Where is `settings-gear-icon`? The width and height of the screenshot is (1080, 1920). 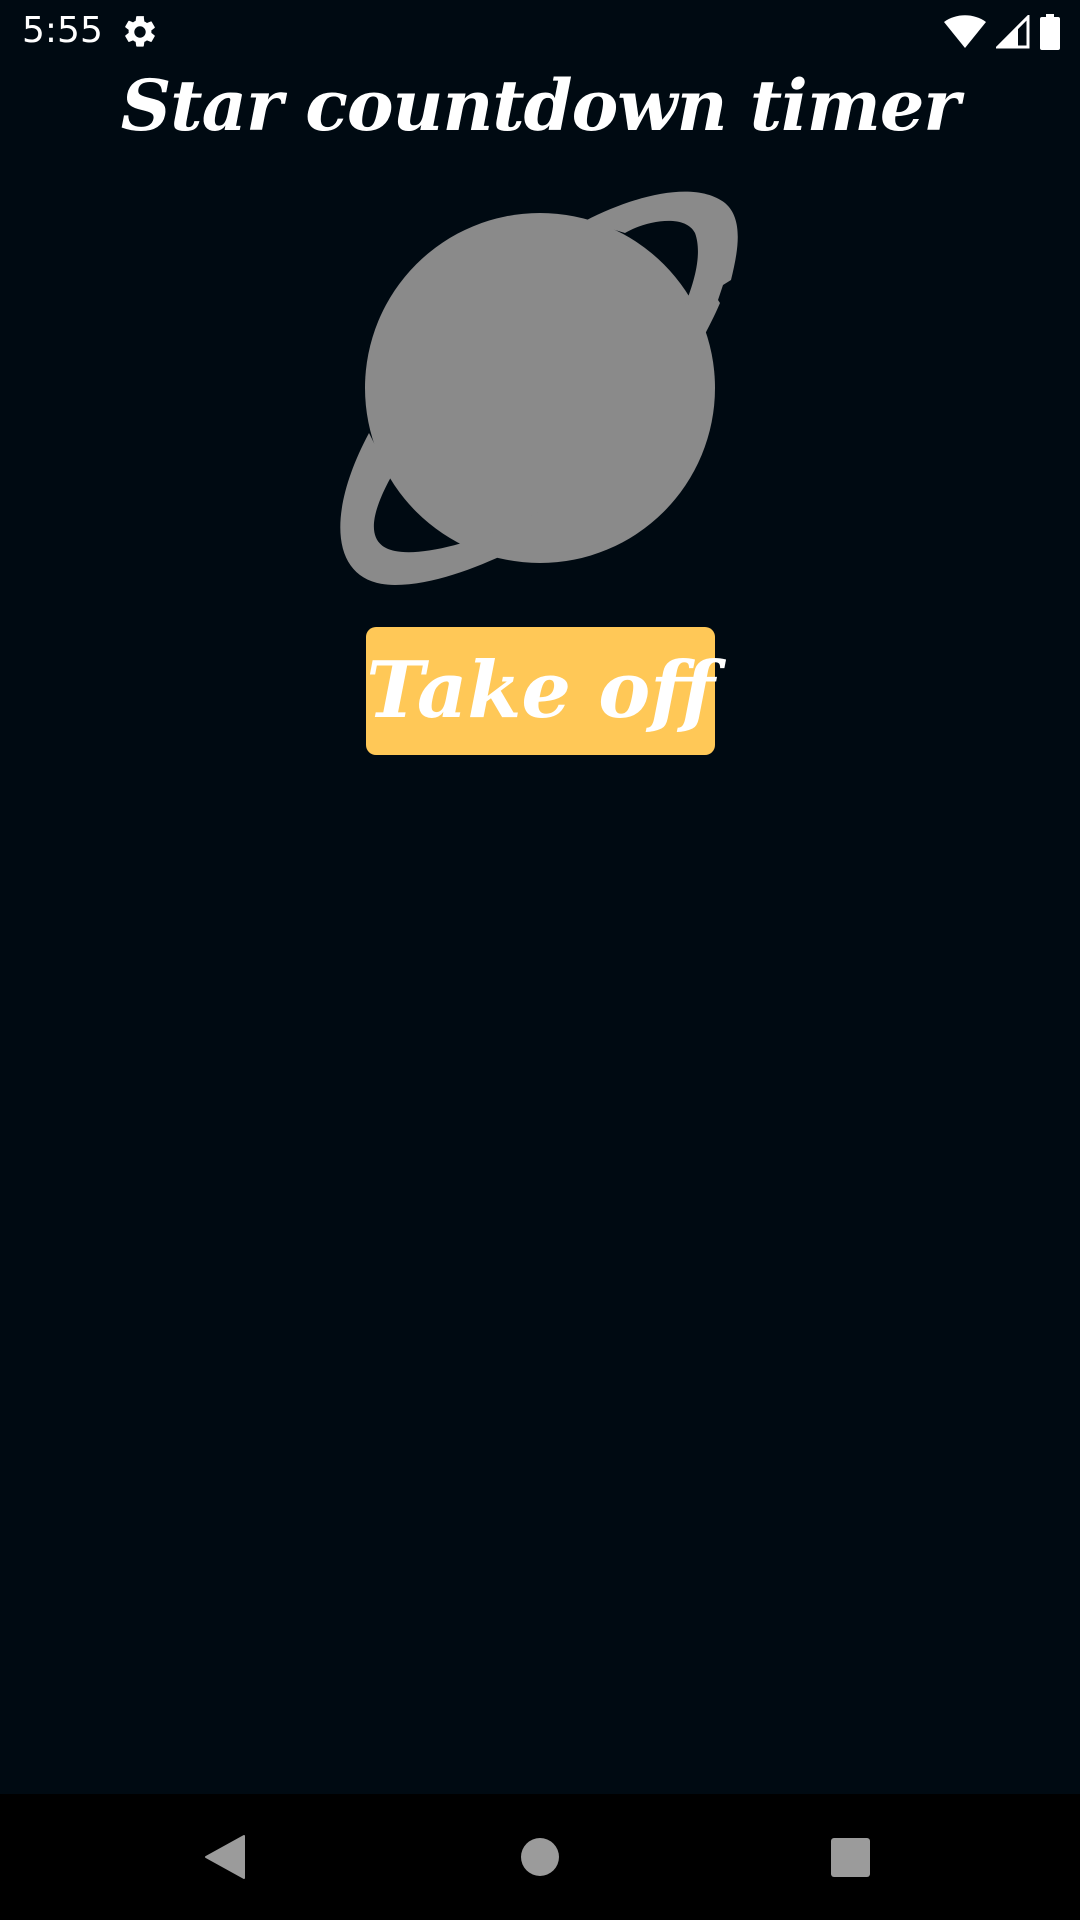
settings-gear-icon is located at coordinates (140, 31).